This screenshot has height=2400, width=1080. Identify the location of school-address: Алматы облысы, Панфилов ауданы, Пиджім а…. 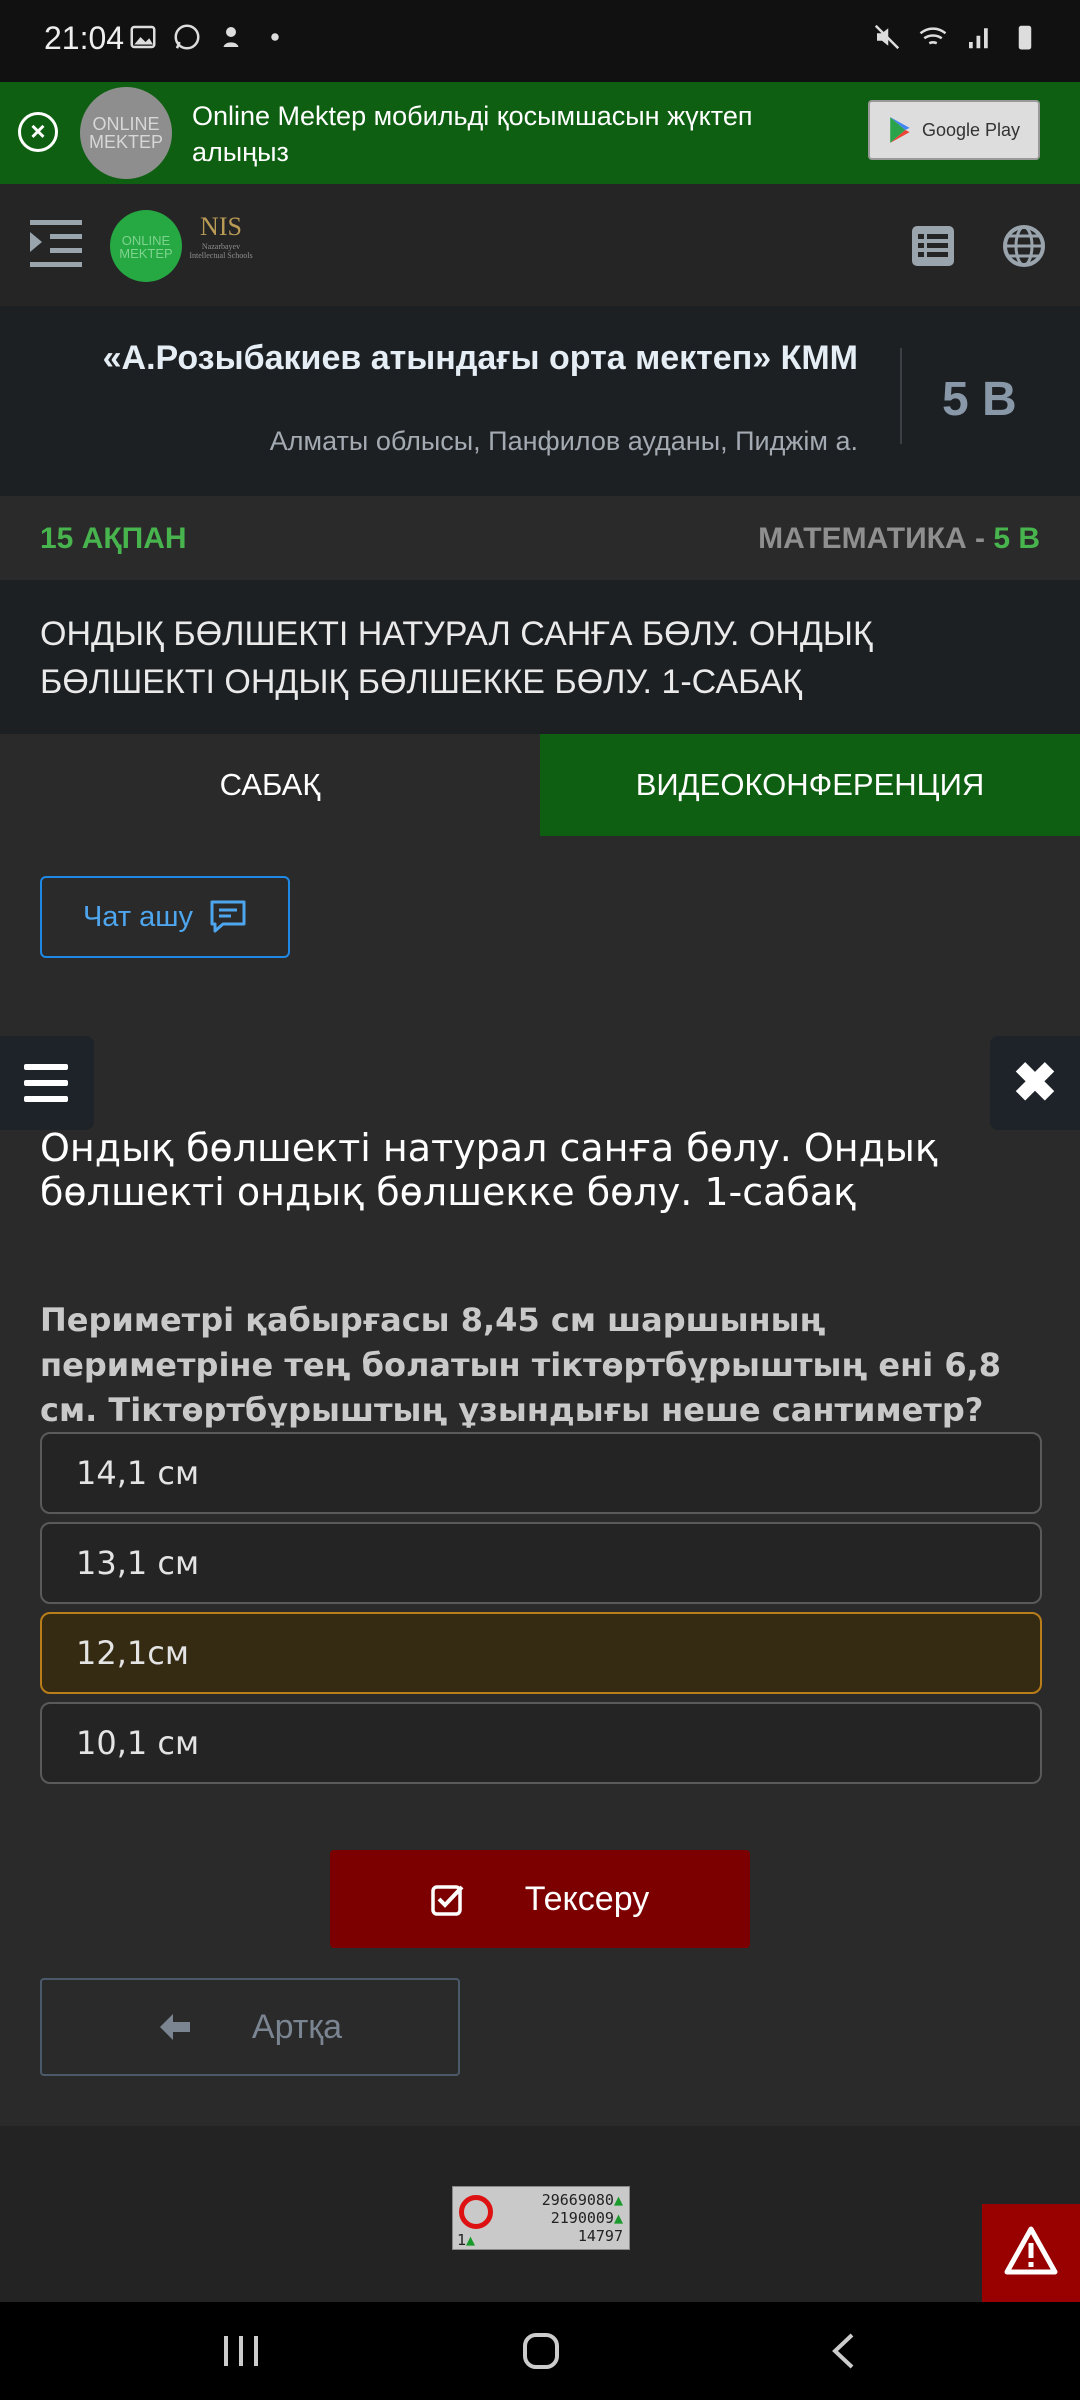
(563, 441).